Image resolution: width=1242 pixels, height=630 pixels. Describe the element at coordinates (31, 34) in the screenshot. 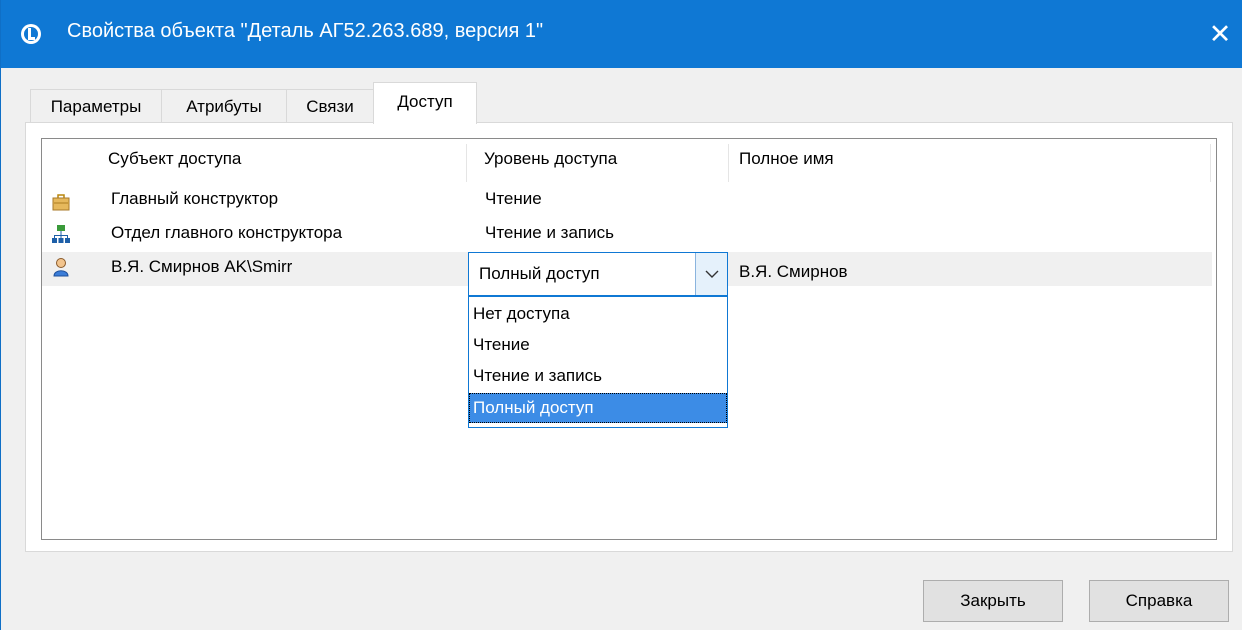

I see `app-logo-icon` at that location.